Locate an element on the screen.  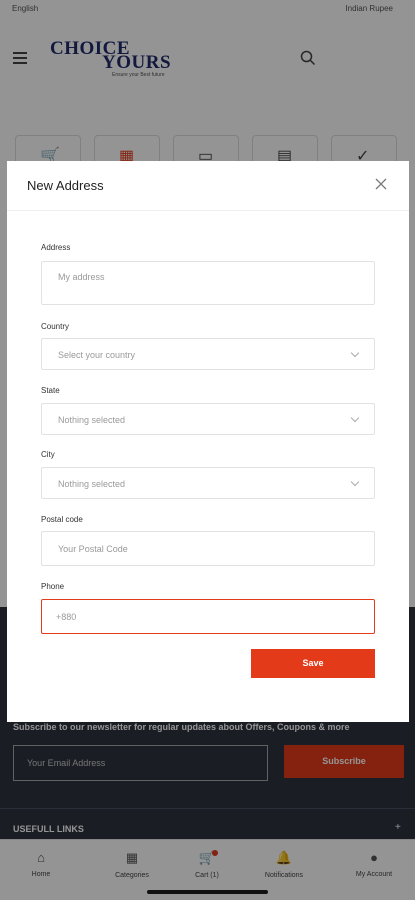
home-indicator is located at coordinates (207, 892).